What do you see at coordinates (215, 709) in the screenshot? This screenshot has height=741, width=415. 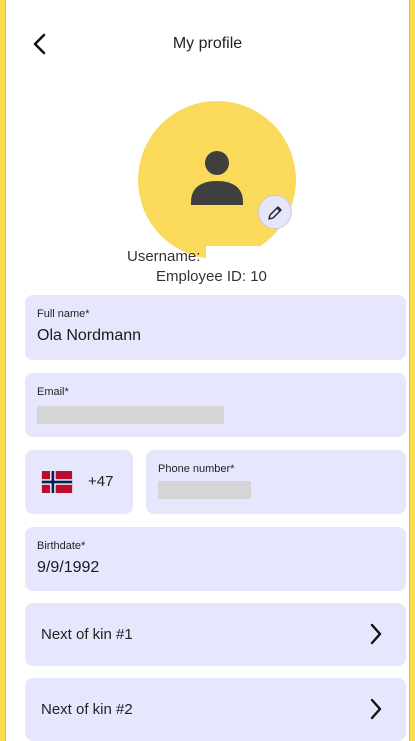 I see `next-of-kin-2-row: Next of kin #2` at bounding box center [215, 709].